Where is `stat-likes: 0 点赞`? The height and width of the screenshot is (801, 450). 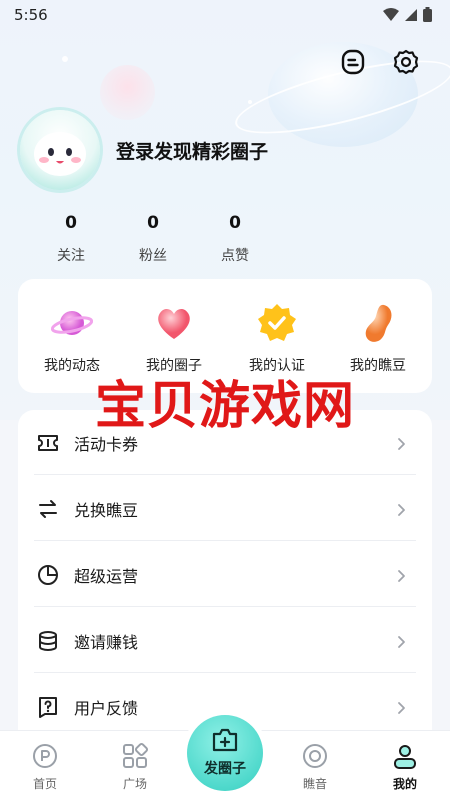 stat-likes: 0 点赞 is located at coordinates (235, 239).